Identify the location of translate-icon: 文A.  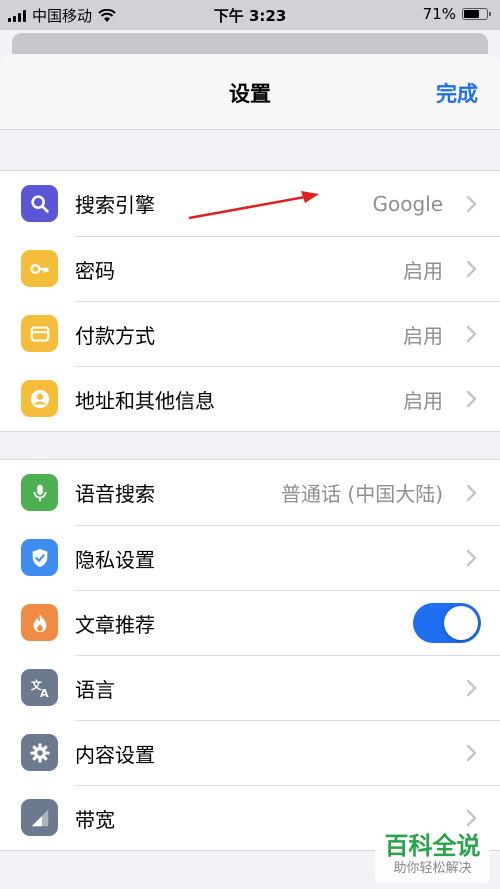
(39, 687).